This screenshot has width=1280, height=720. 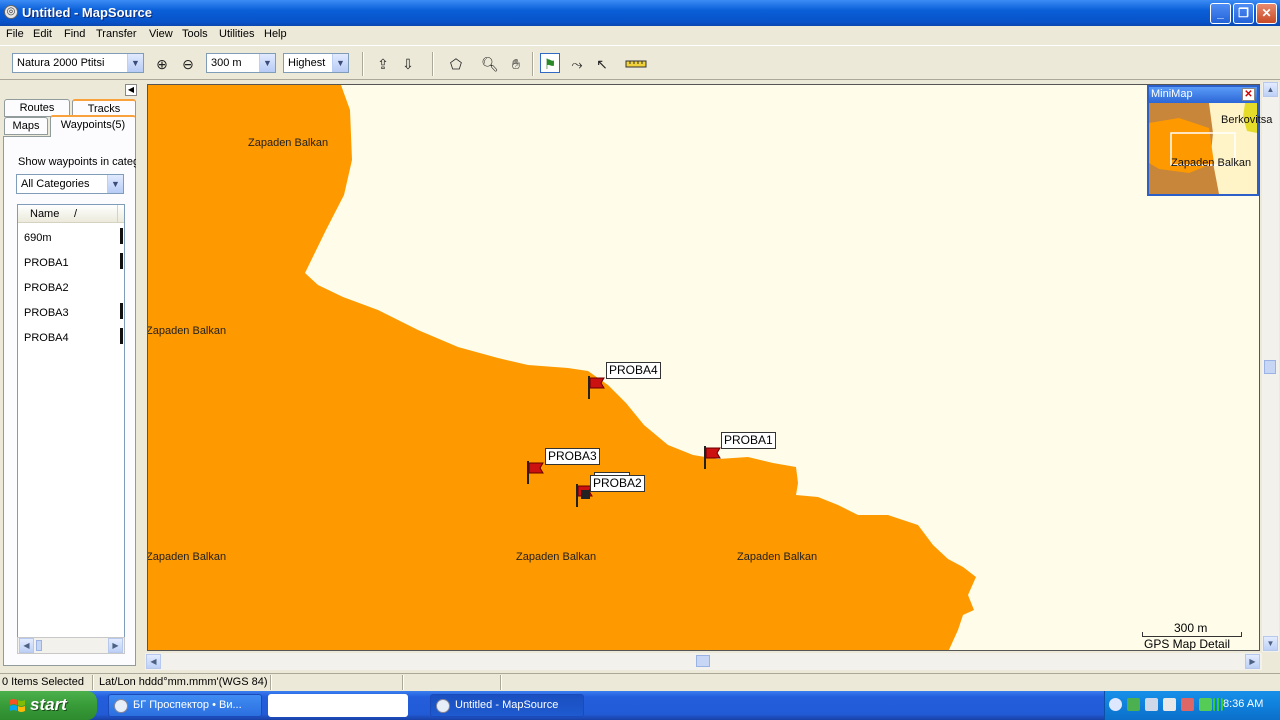 What do you see at coordinates (121, 214) in the screenshot?
I see `column-header-extra` at bounding box center [121, 214].